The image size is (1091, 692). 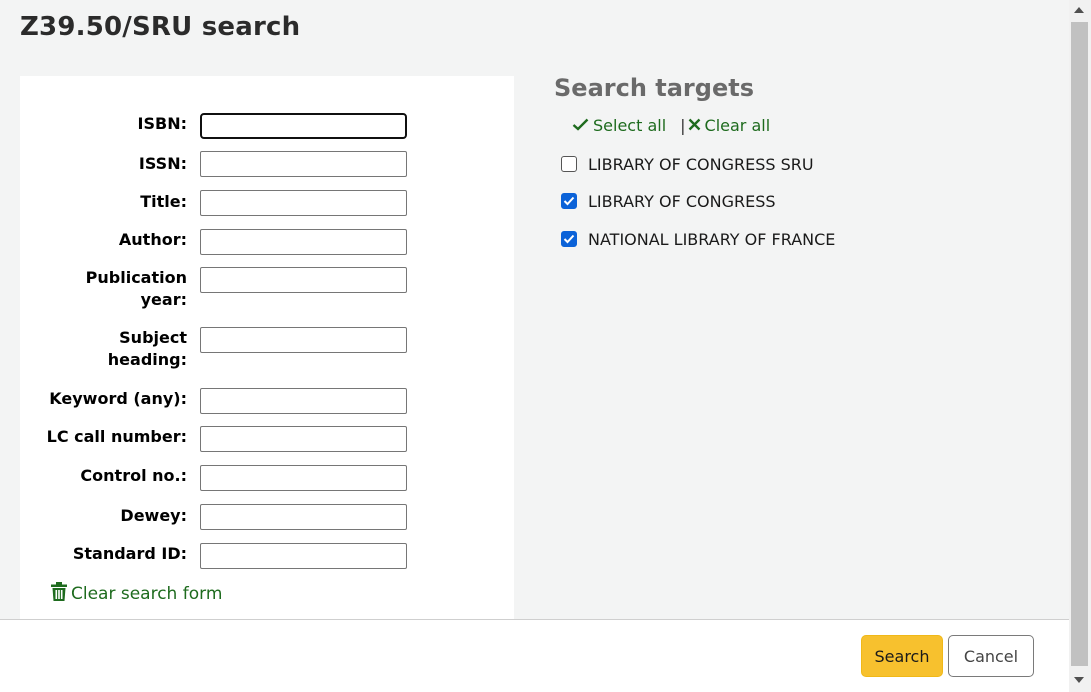 What do you see at coordinates (59, 594) in the screenshot?
I see `trash-icon` at bounding box center [59, 594].